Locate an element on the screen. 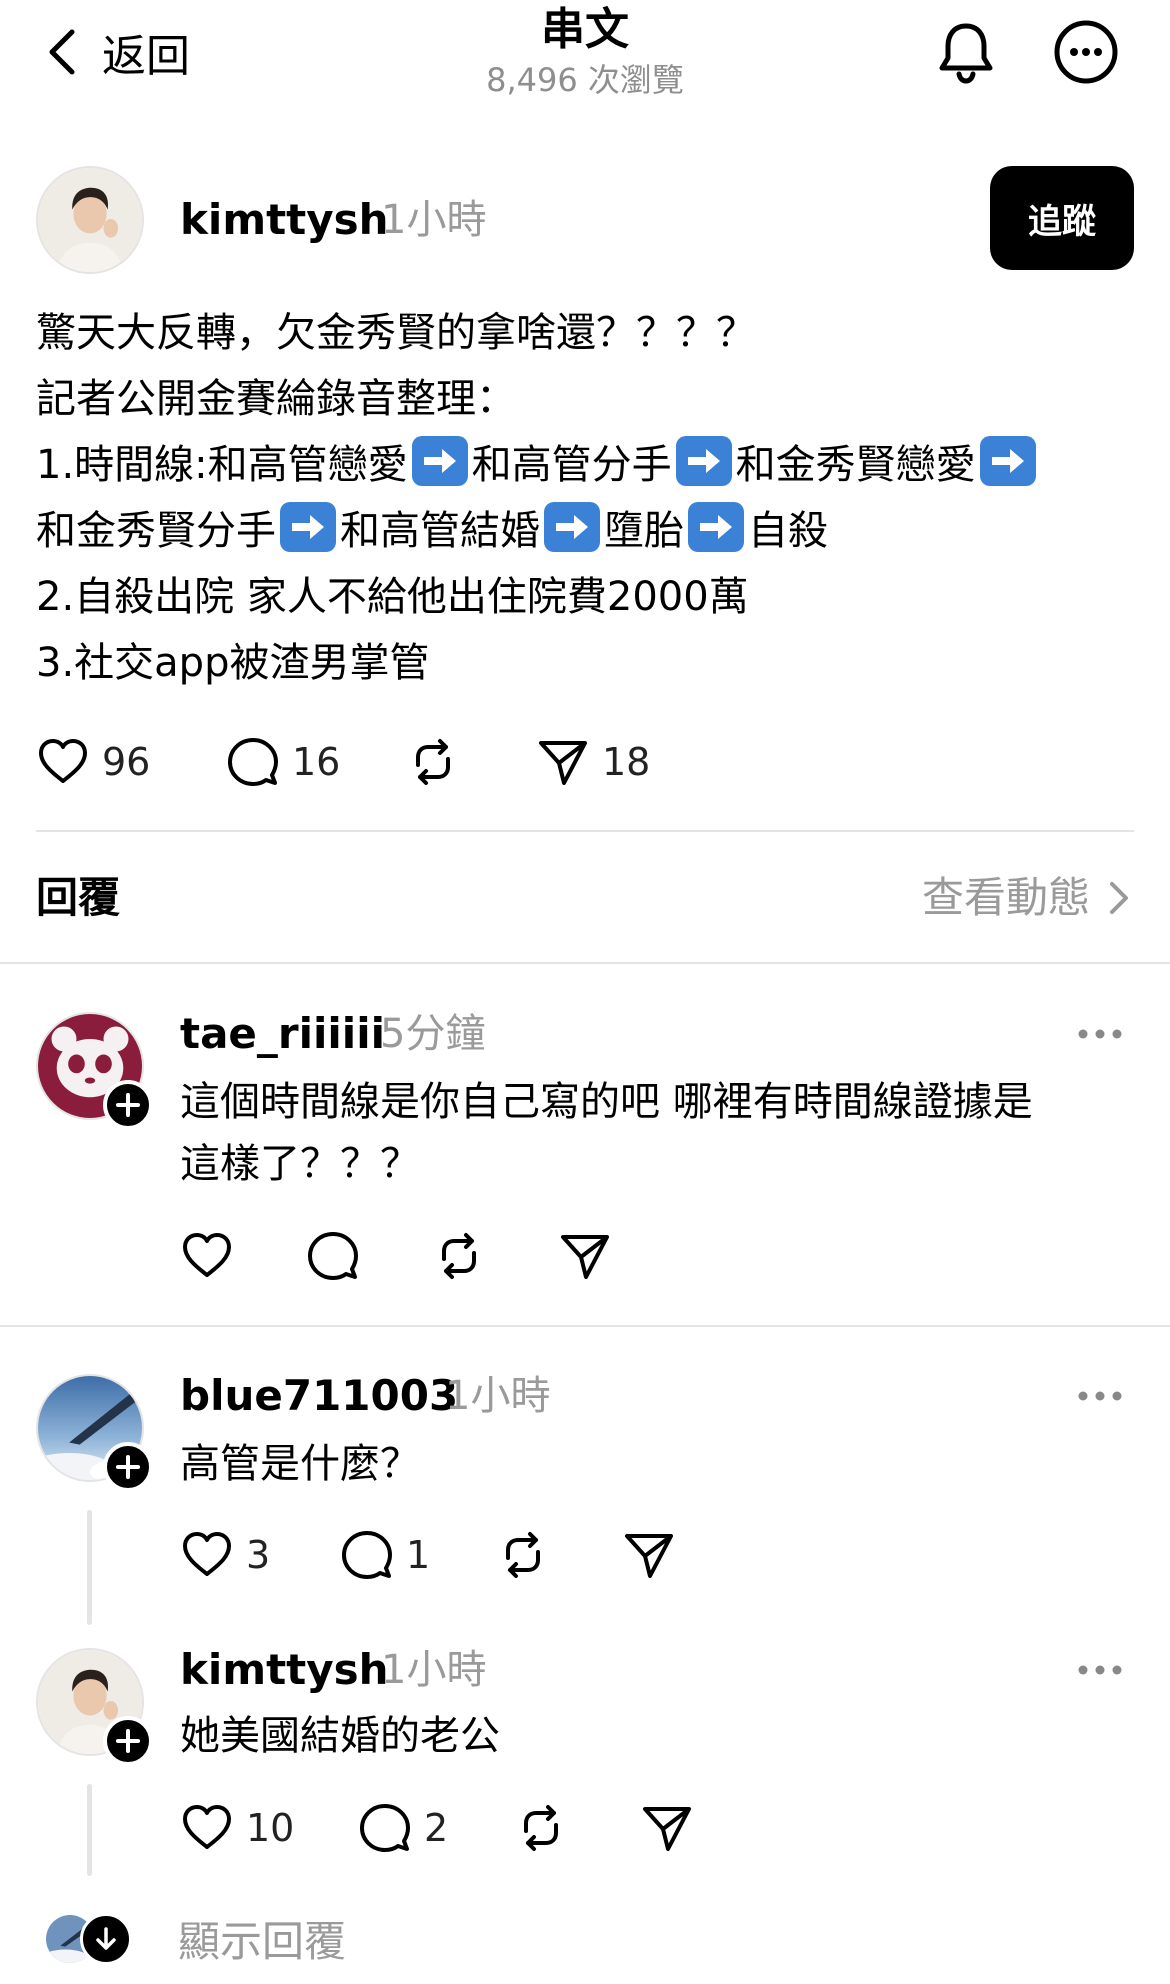  follow-reply-3-button is located at coordinates (128, 1741).